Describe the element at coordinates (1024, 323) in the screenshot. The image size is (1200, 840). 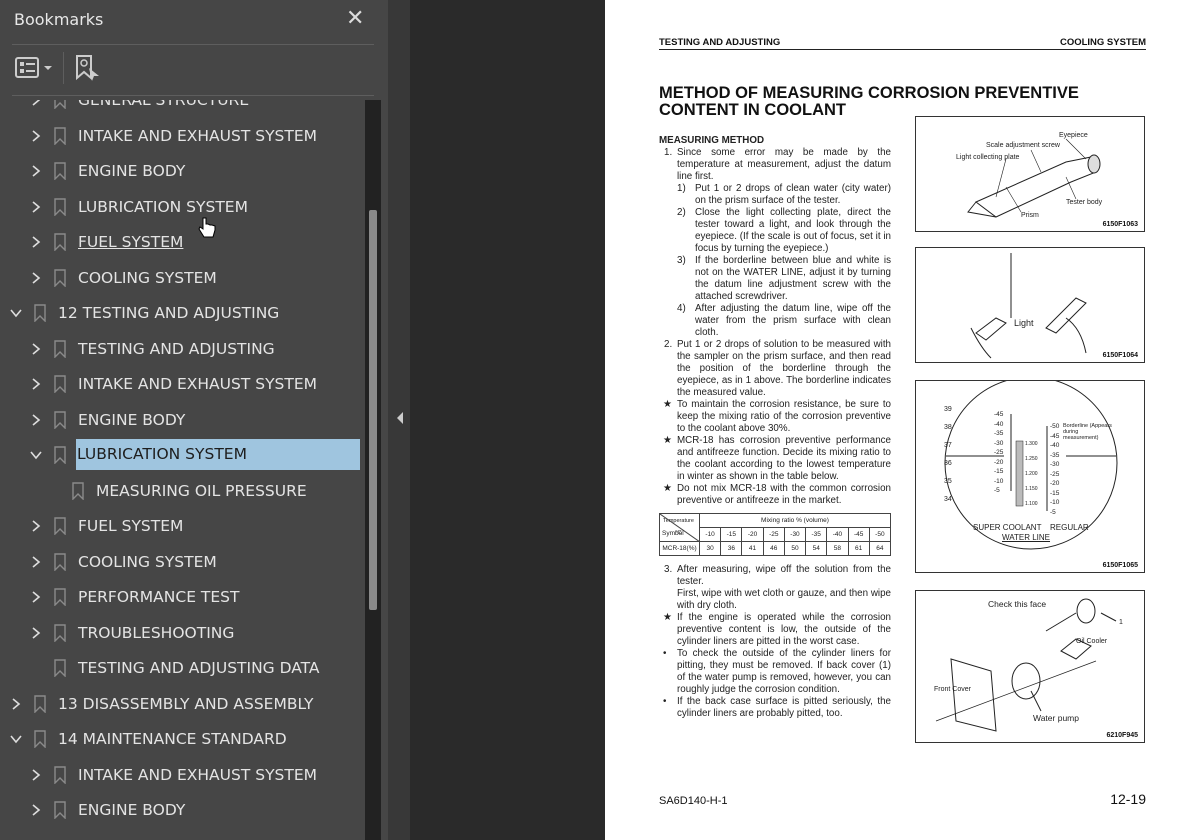
I see `label-light: Light` at that location.